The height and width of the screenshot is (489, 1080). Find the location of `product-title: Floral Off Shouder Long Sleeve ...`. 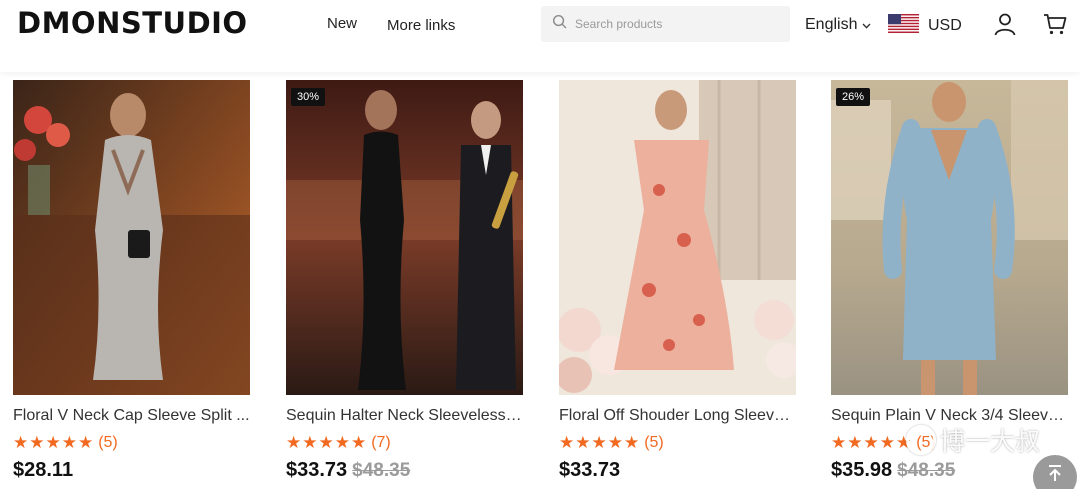

product-title: Floral Off Shouder Long Sleeve ... is located at coordinates (677, 416).